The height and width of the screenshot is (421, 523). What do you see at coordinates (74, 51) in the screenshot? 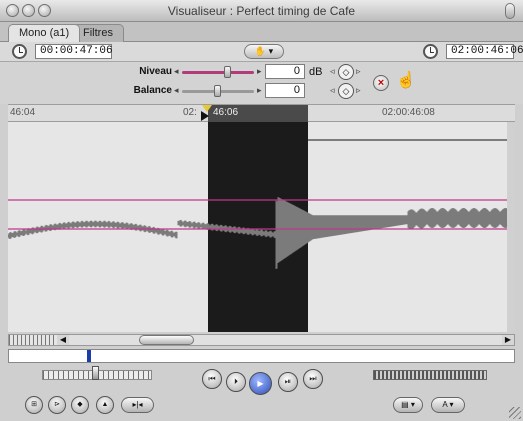
I see `current-timecode-field: 00:00:47:06` at bounding box center [74, 51].